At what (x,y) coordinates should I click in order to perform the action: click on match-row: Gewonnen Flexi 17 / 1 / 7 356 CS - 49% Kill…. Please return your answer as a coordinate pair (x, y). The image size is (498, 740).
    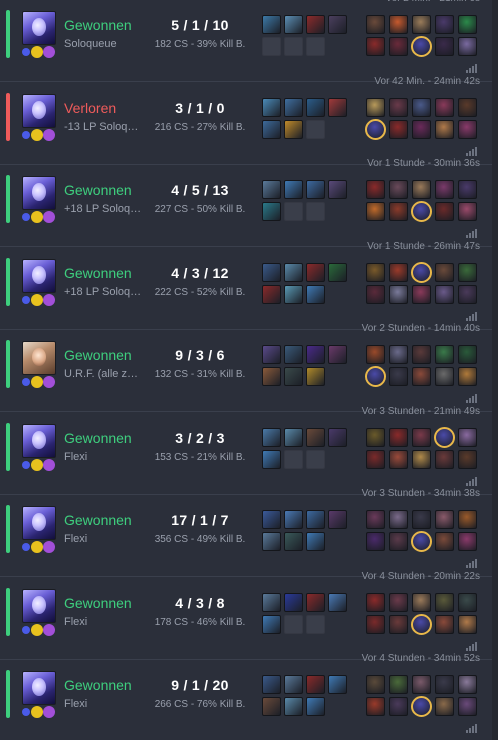
    Looking at the image, I should click on (246, 532).